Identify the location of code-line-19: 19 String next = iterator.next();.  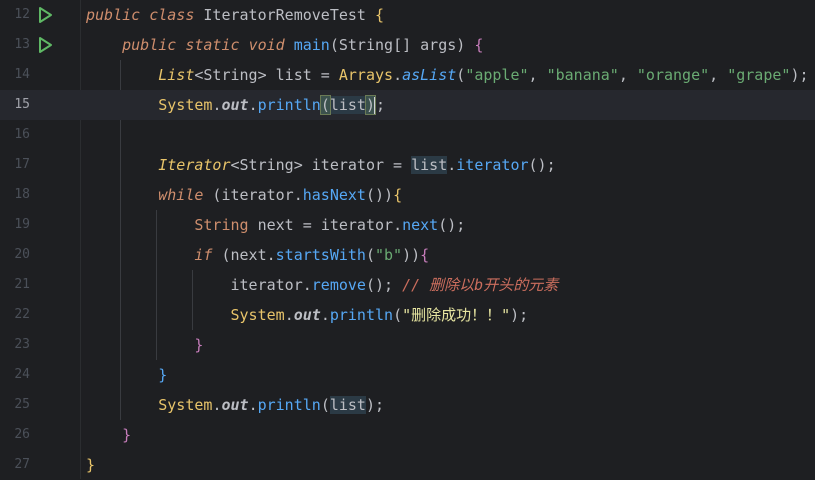
(407, 225).